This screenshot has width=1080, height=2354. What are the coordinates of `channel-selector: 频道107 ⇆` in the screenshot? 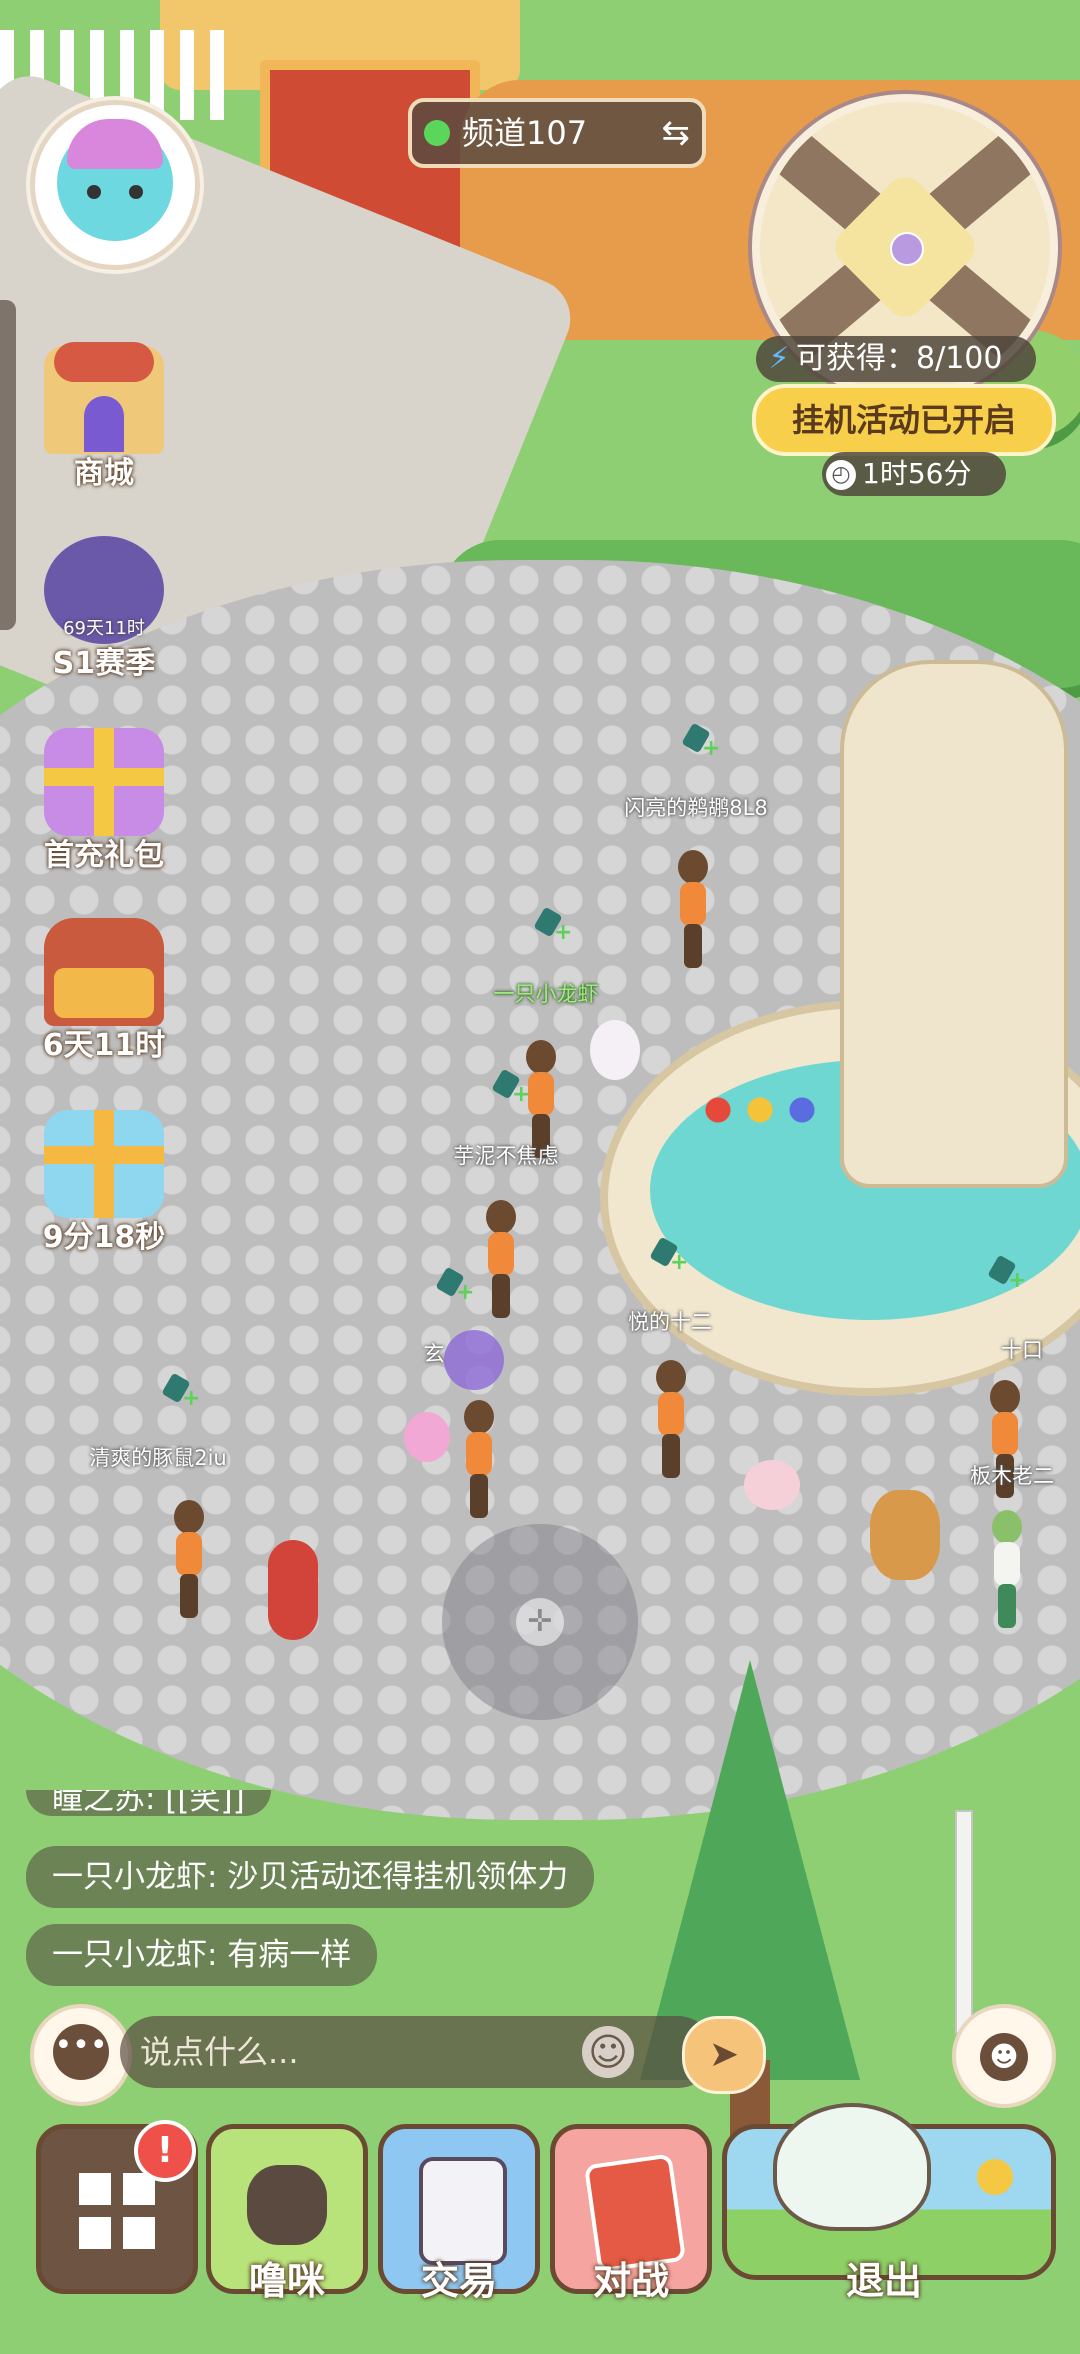 It's located at (557, 133).